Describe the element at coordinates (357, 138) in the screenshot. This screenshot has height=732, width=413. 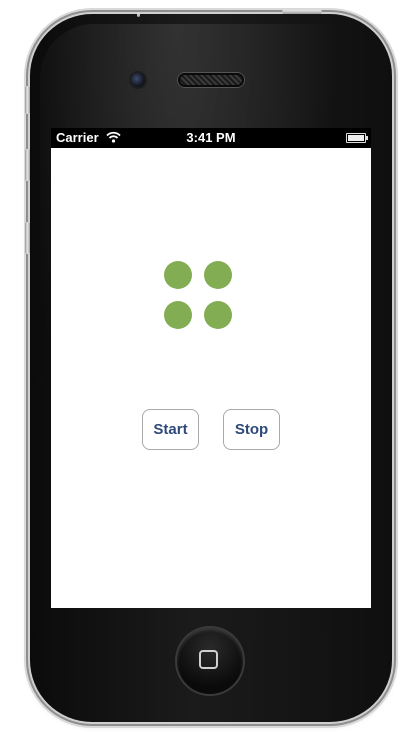
I see `battery-icon` at that location.